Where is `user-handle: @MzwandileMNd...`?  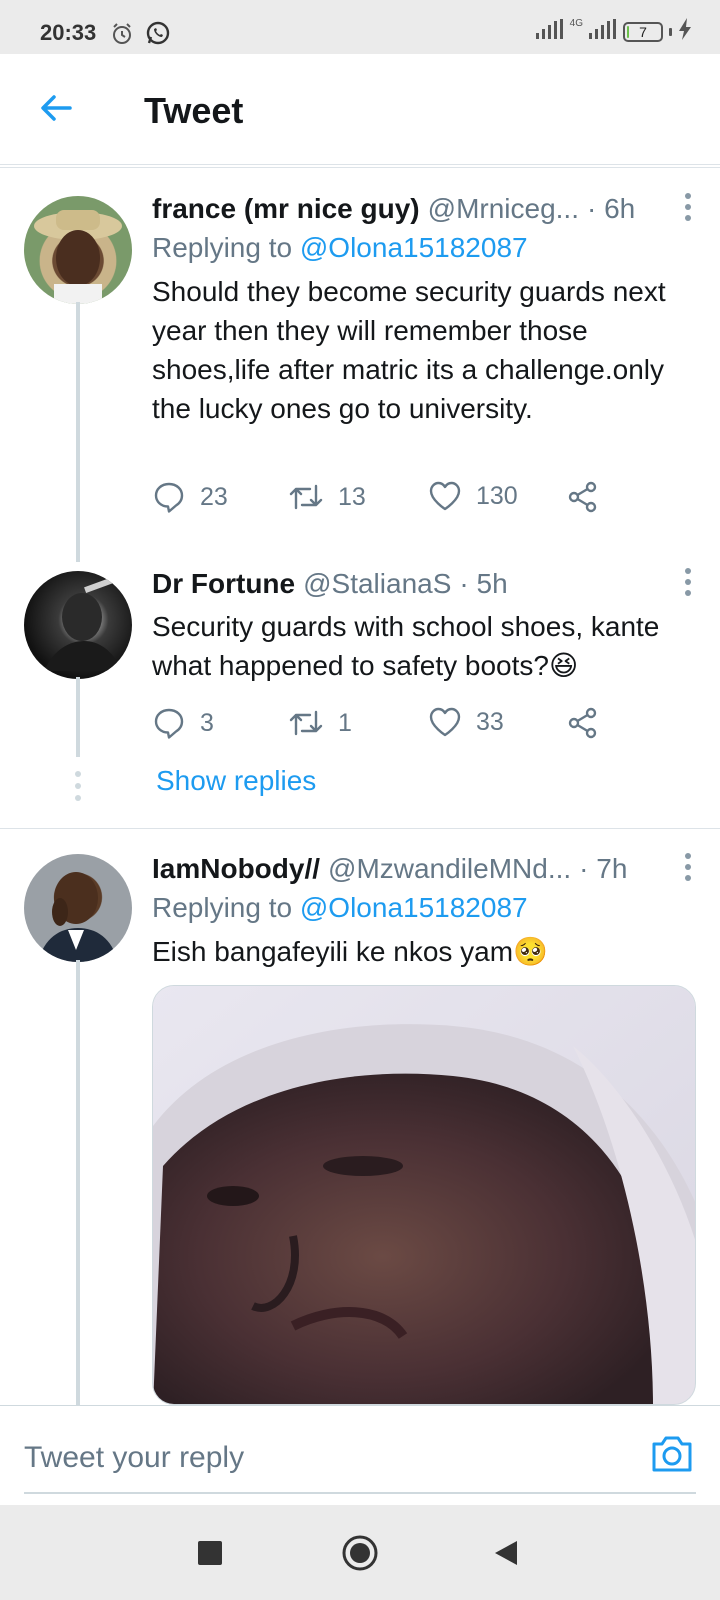 user-handle: @MzwandileMNd... is located at coordinates (449, 869).